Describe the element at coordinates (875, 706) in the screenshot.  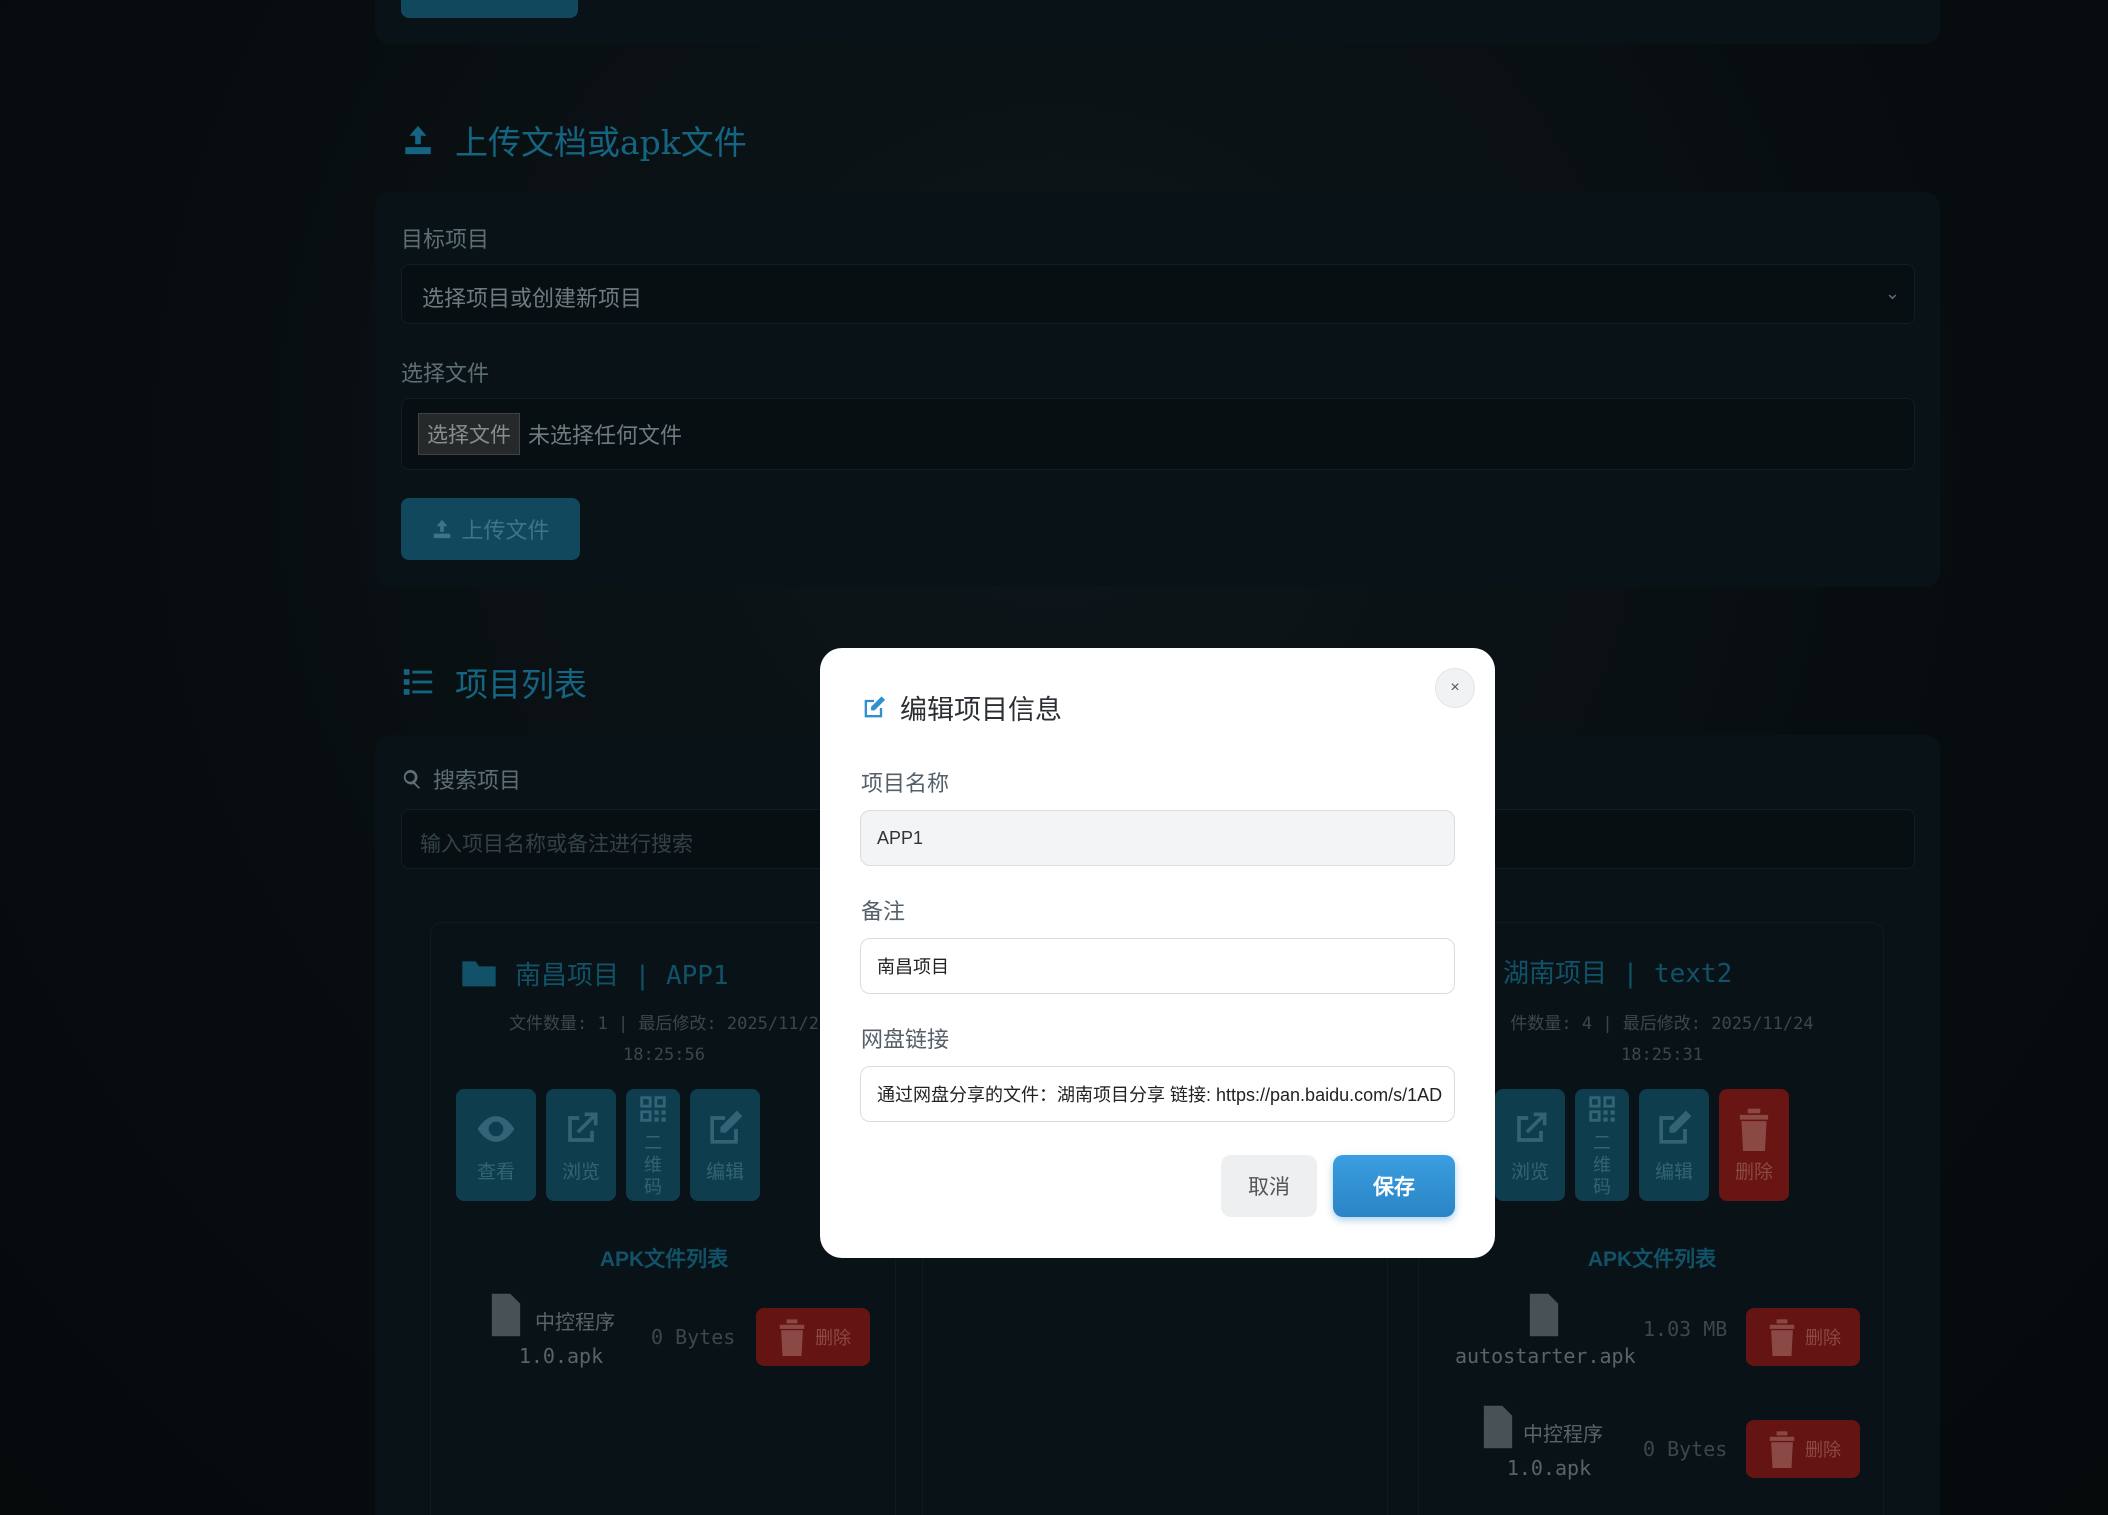
I see `edit-icon` at that location.